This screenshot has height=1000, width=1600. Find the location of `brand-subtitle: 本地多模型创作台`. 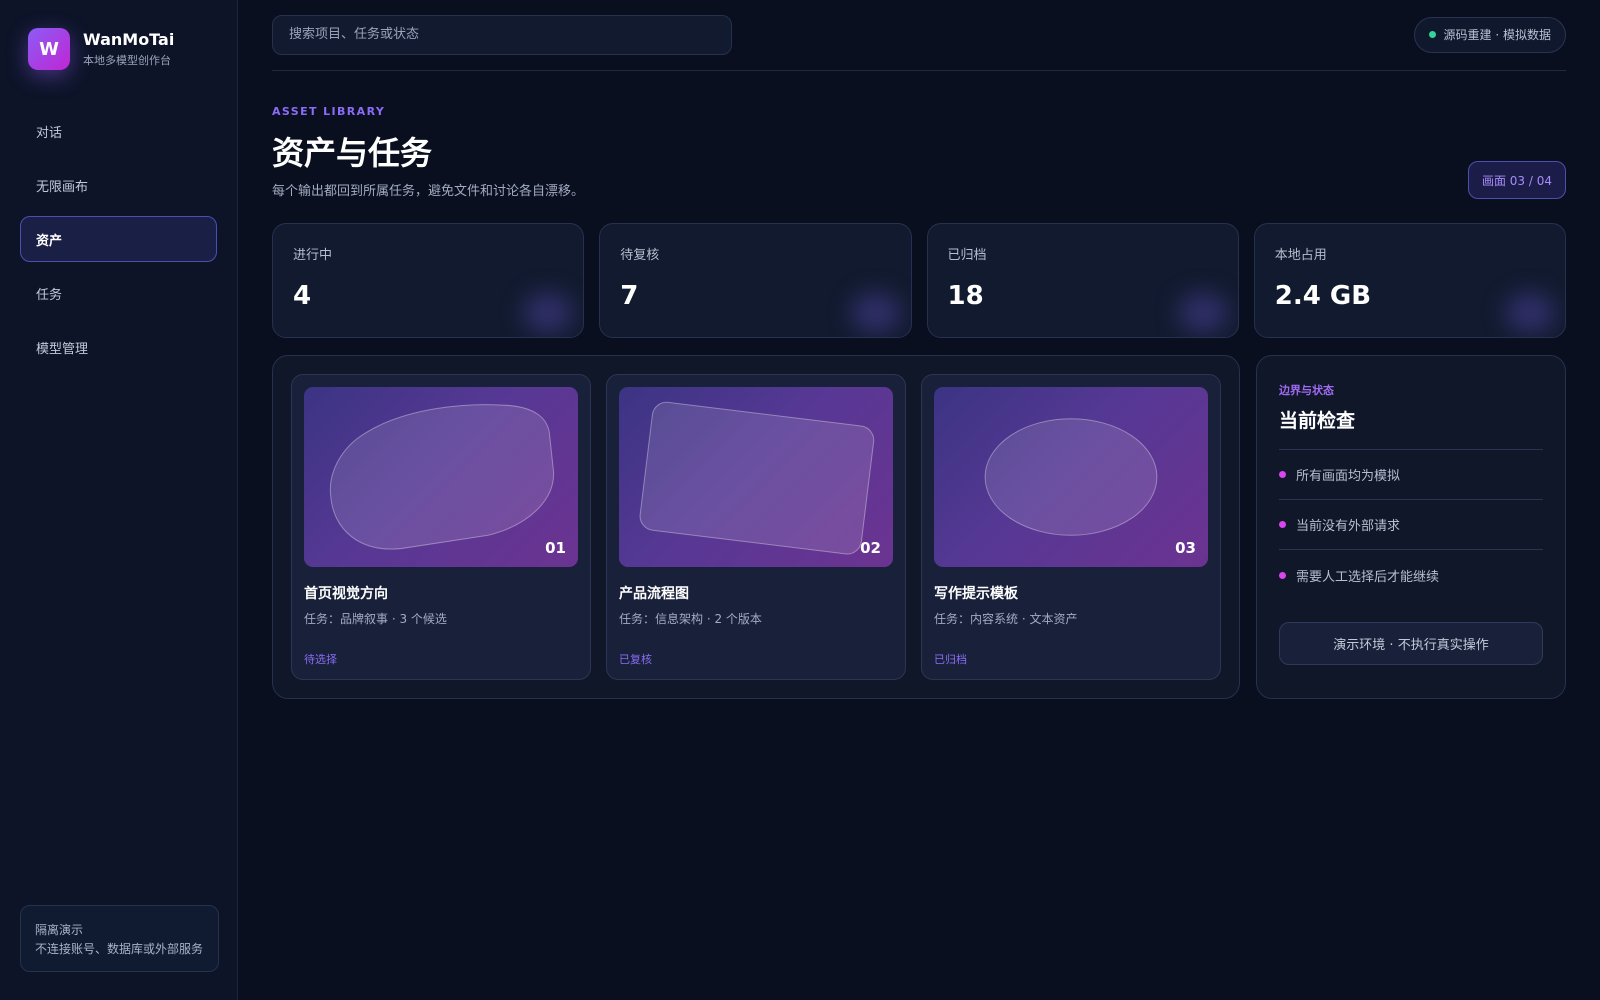

brand-subtitle: 本地多模型创作台 is located at coordinates (127, 60).